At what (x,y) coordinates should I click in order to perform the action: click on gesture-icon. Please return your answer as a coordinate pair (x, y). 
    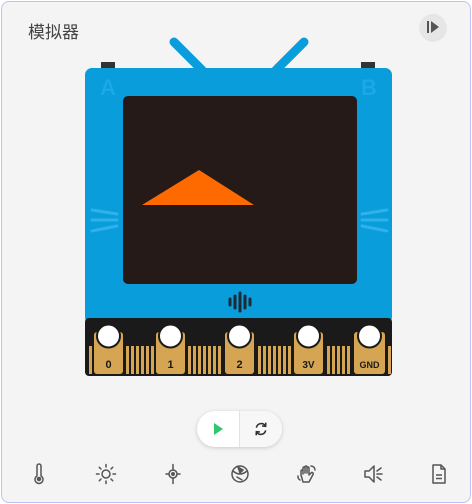
    Looking at the image, I should click on (306, 474).